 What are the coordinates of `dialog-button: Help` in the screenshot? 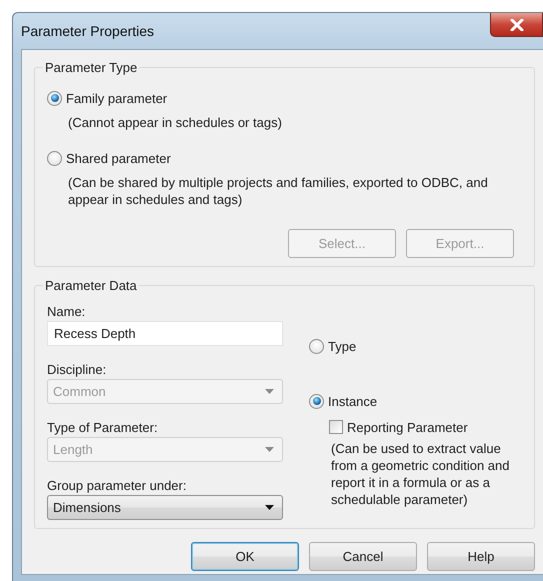 It's located at (481, 556).